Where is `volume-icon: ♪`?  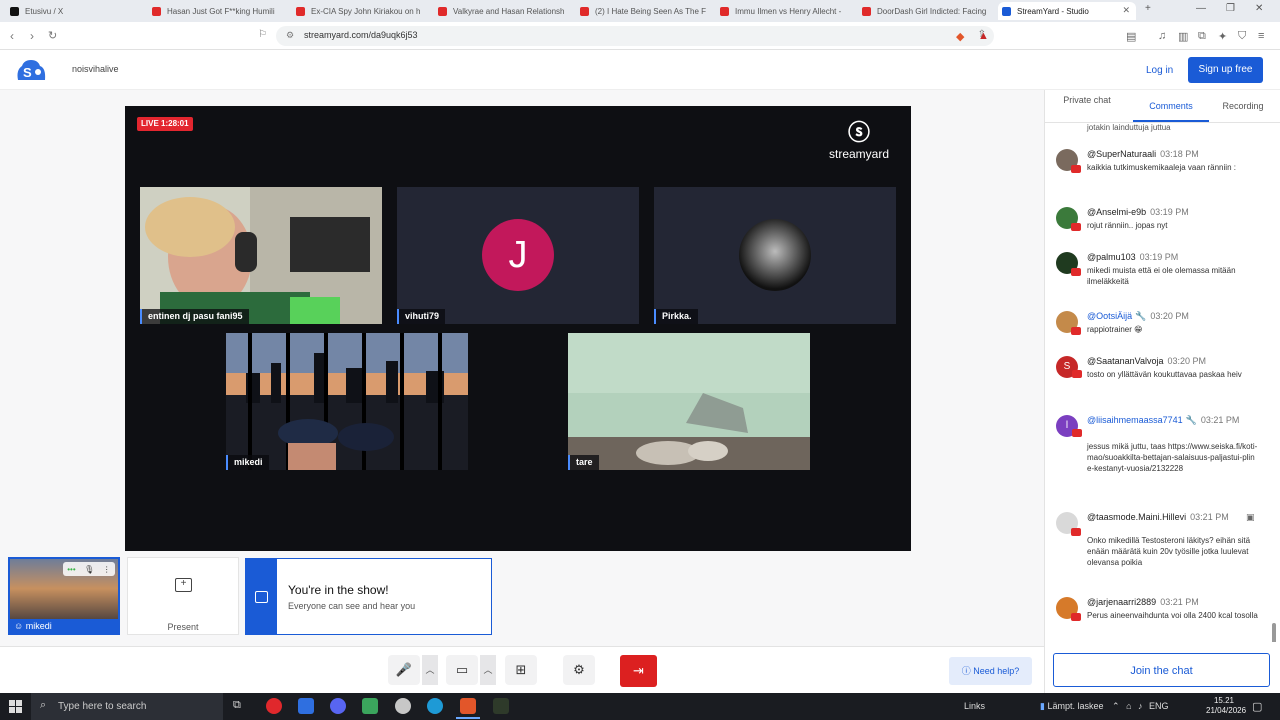
volume-icon: ♪ is located at coordinates (1140, 706).